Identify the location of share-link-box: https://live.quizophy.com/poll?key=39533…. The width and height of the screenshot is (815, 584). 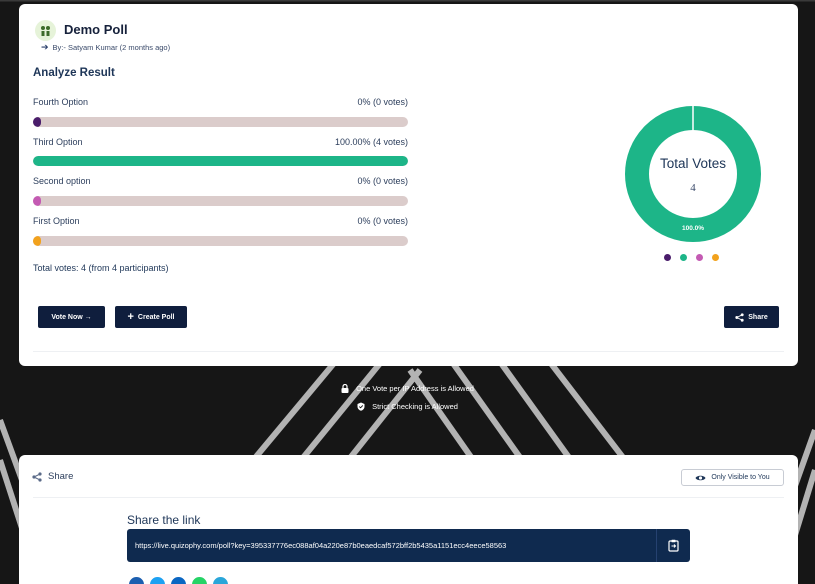
(408, 545).